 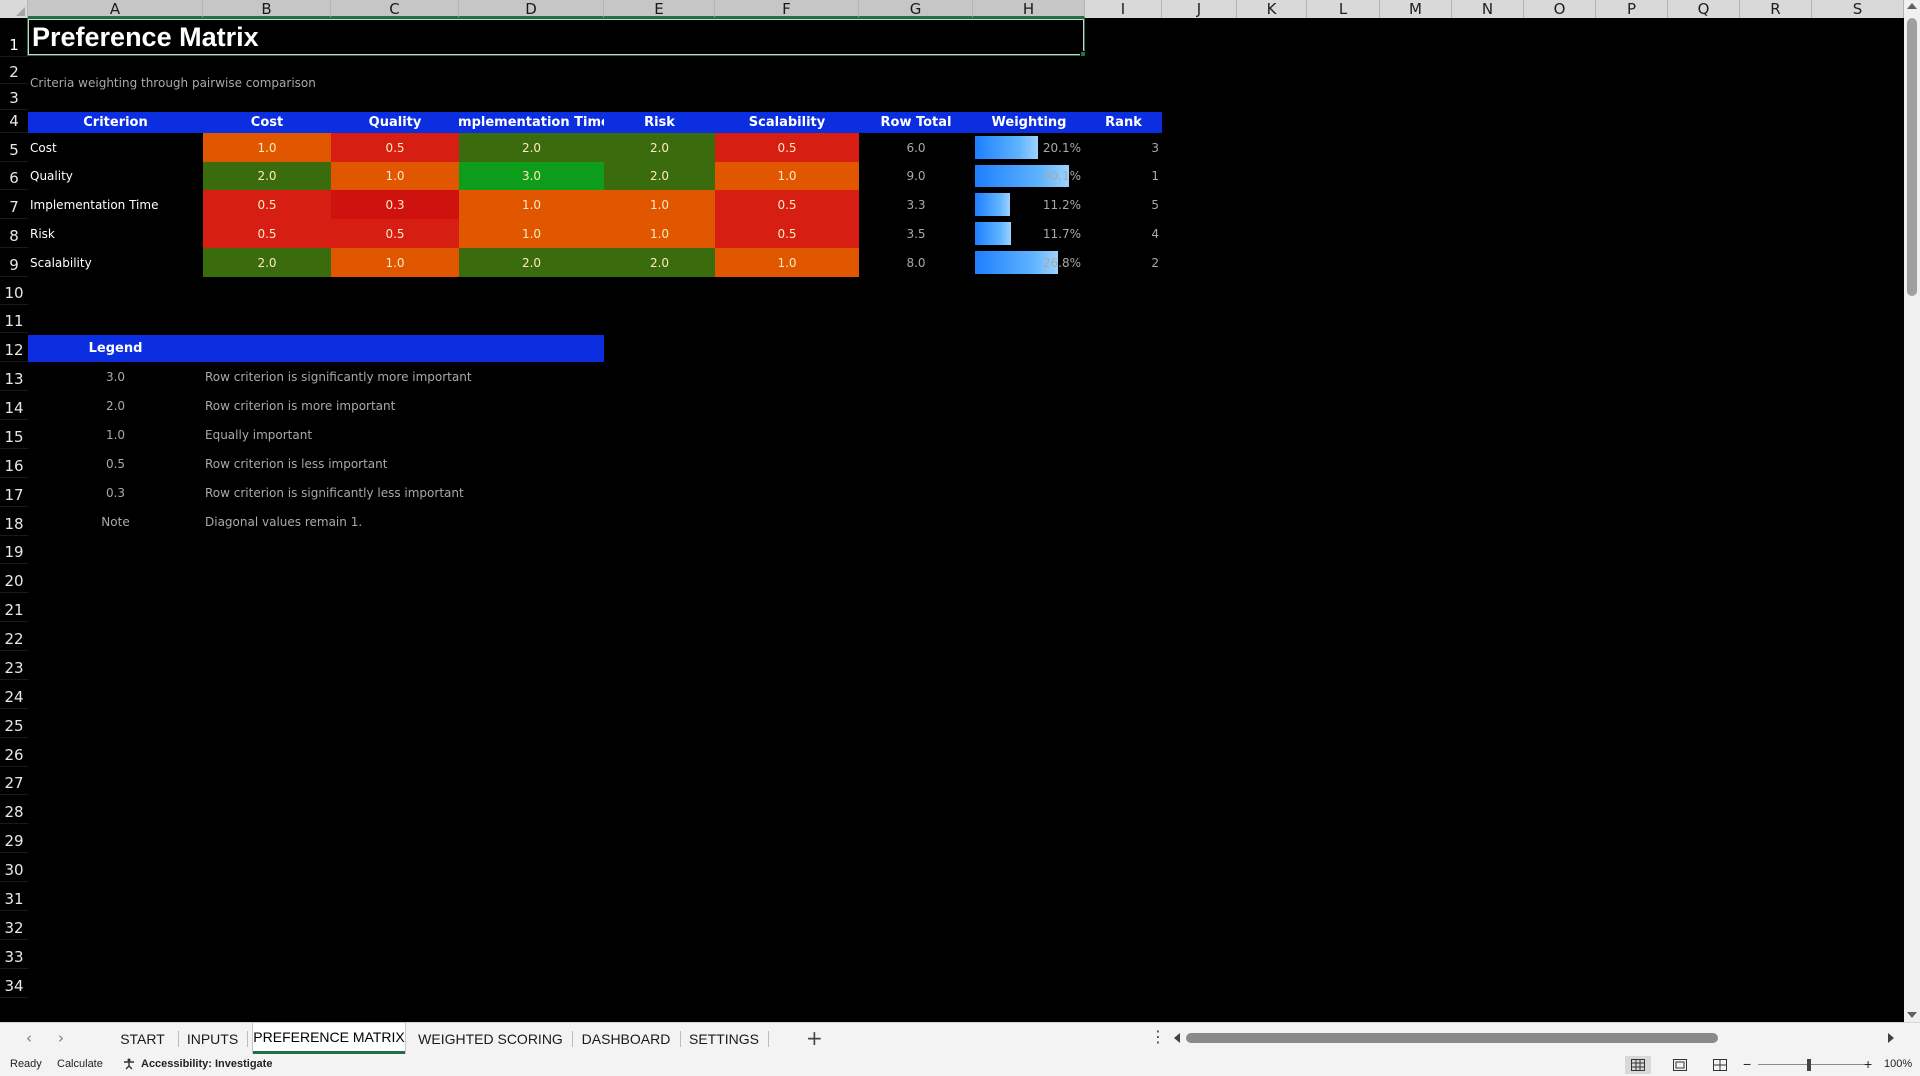 What do you see at coordinates (129, 1065) in the screenshot?
I see `accessibility-icon` at bounding box center [129, 1065].